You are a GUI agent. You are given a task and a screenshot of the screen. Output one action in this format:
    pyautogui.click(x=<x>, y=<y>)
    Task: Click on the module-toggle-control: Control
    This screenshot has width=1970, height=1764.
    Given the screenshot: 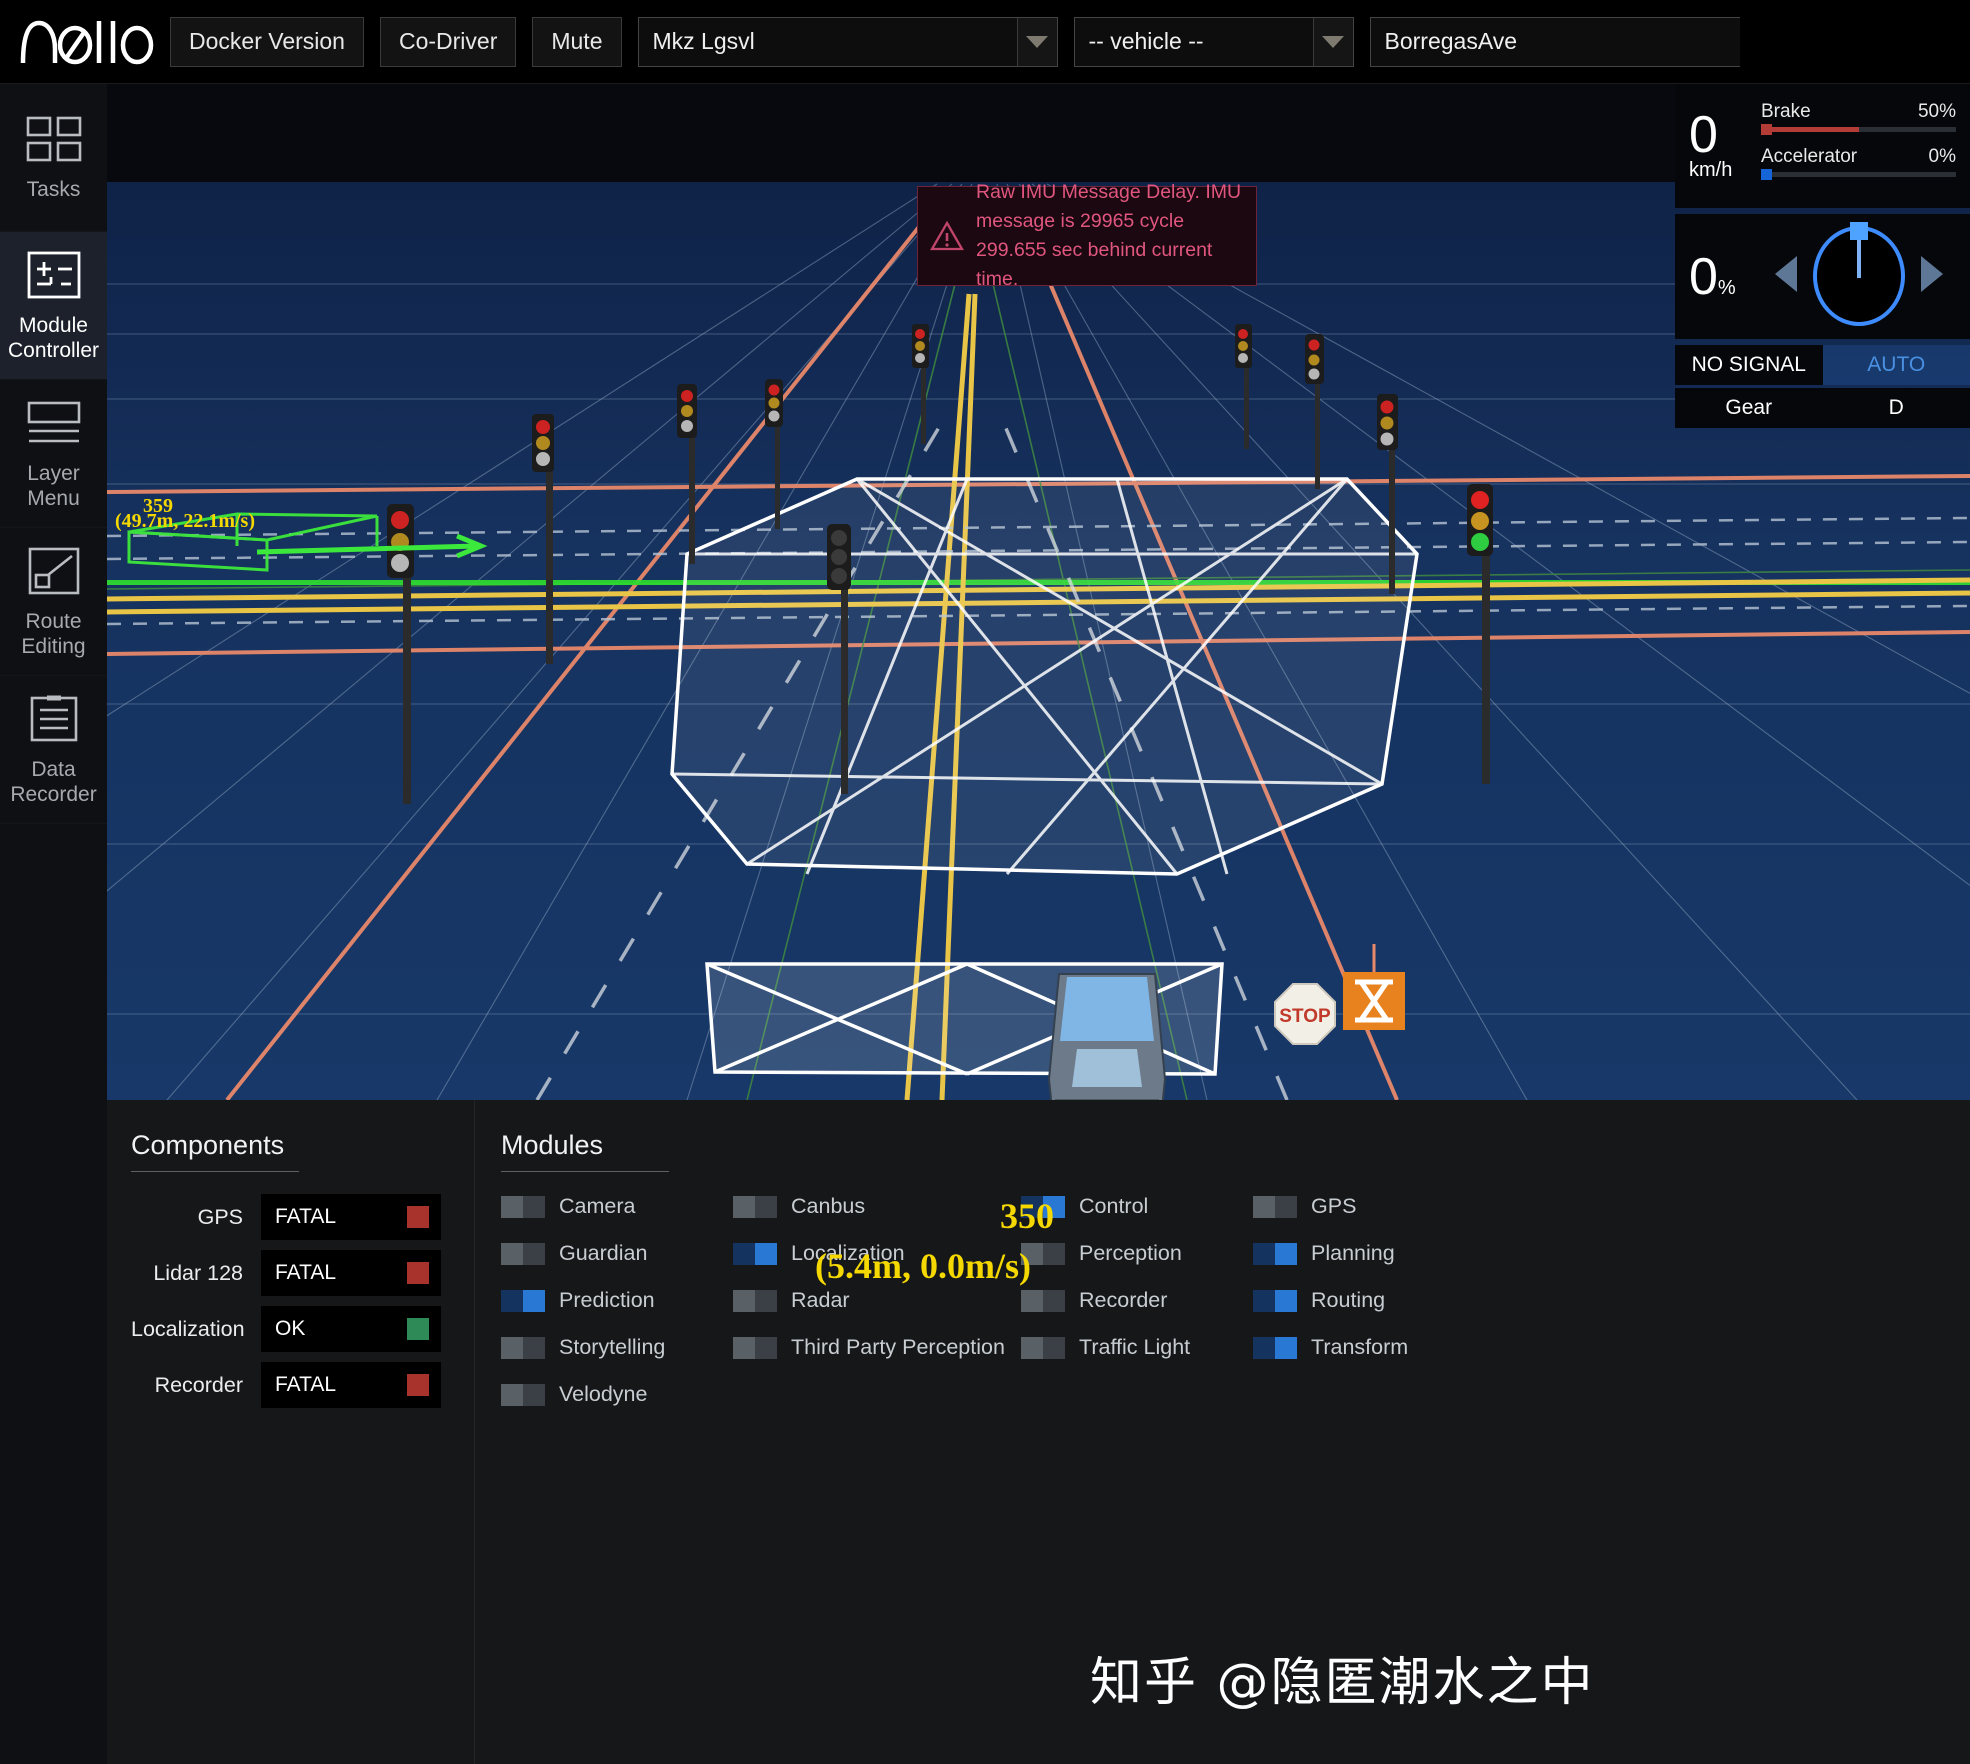 What is the action you would take?
    pyautogui.click(x=1137, y=1206)
    